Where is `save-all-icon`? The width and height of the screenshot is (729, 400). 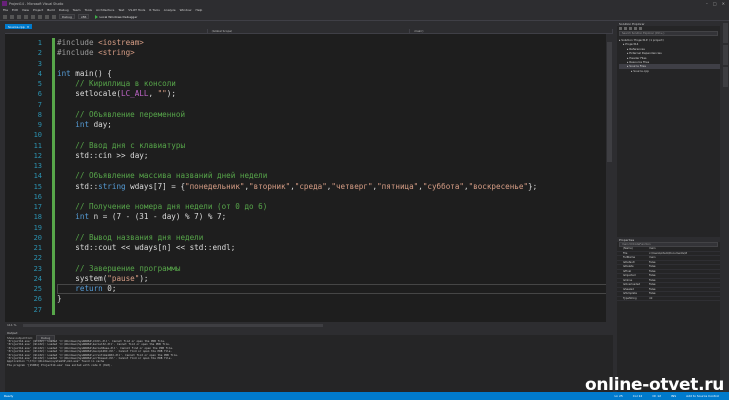 save-all-icon is located at coordinates (40, 16).